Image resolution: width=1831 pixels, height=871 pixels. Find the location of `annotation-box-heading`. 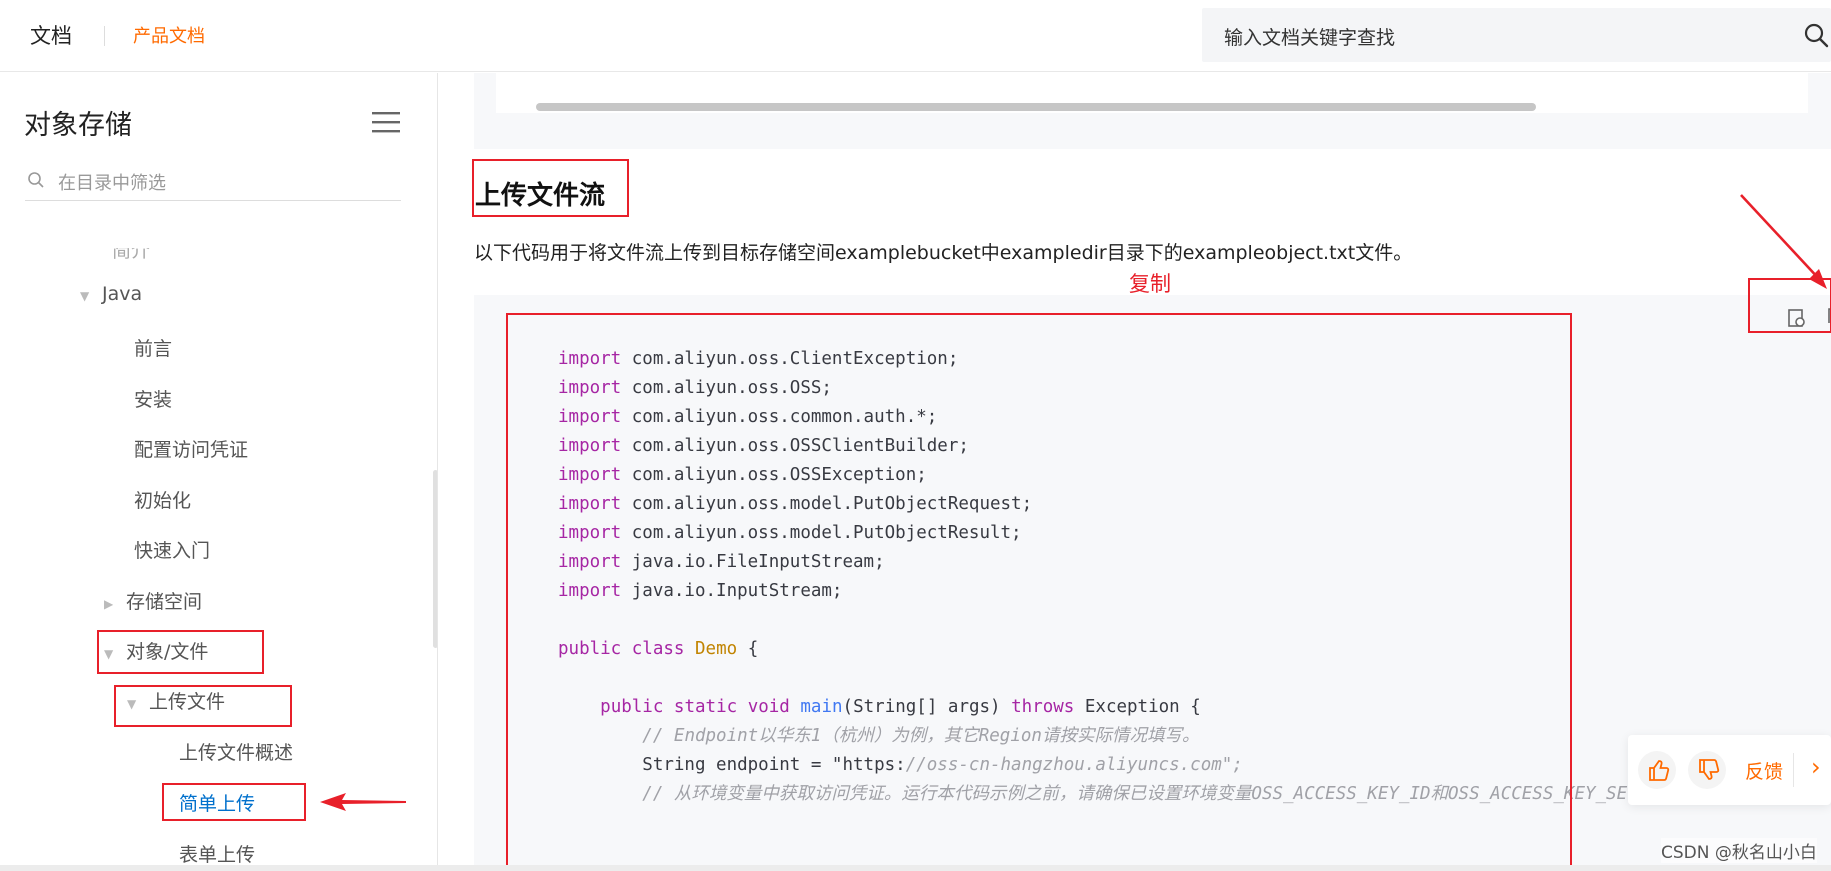

annotation-box-heading is located at coordinates (550, 188).